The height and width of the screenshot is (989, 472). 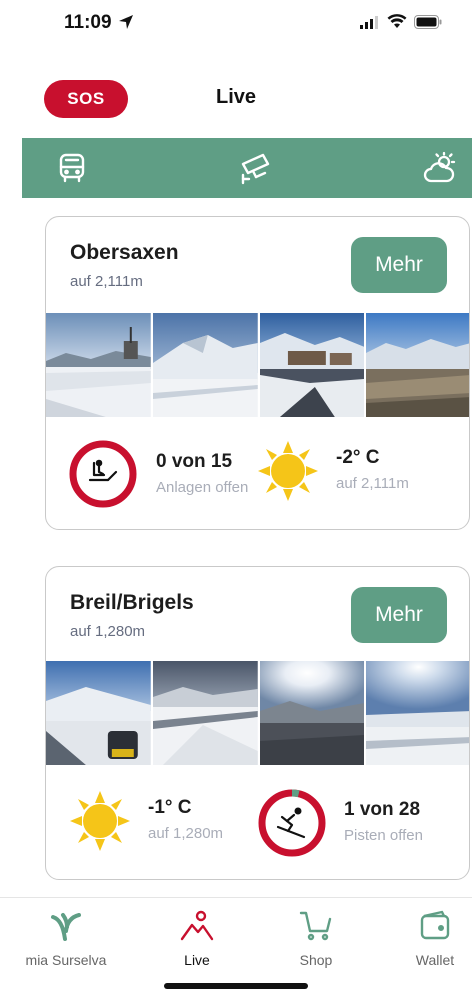 I want to click on wifi-icon, so click(x=397, y=21).